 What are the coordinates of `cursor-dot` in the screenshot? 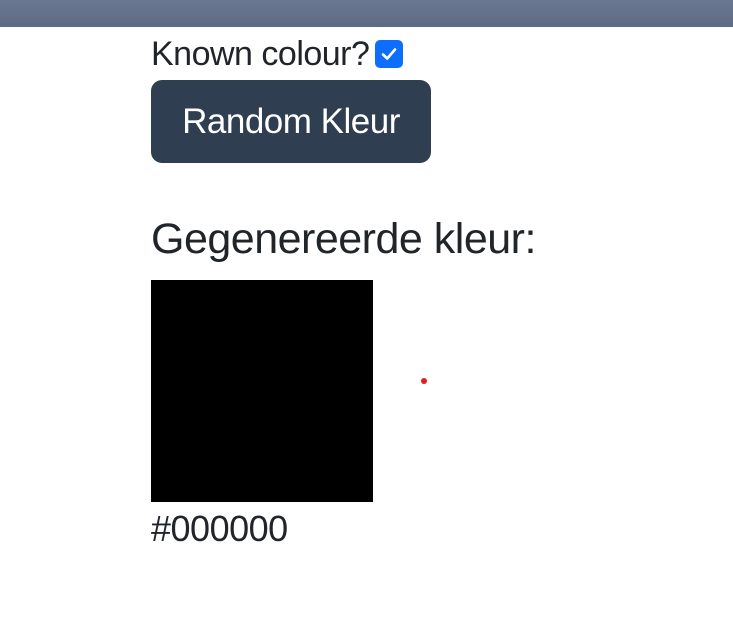 It's located at (424, 381).